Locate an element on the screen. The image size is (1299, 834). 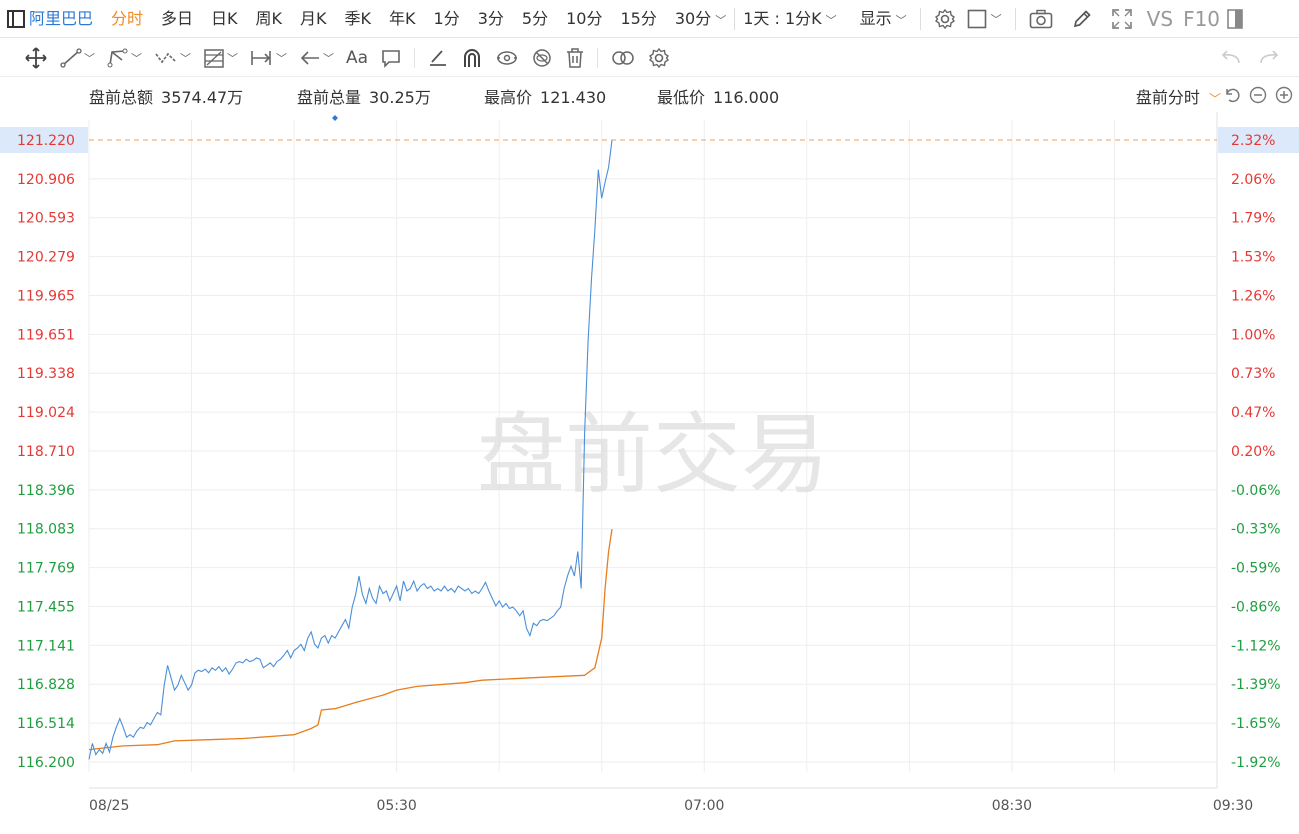
period-ratio-label: 1天 : 1分K is located at coordinates (782, 18).